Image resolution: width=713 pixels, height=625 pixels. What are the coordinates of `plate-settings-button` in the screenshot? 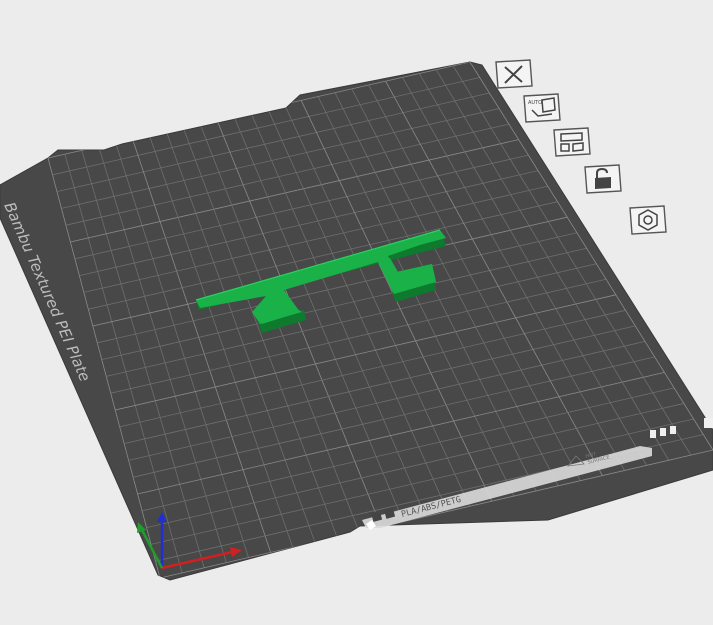 It's located at (648, 220).